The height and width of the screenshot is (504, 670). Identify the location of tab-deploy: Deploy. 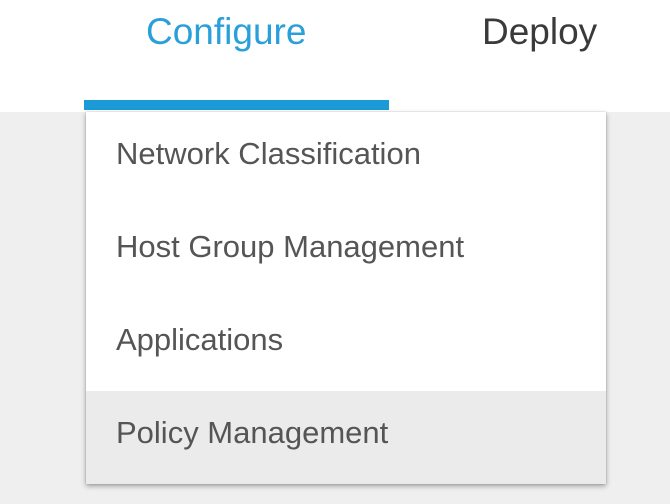
(570, 56).